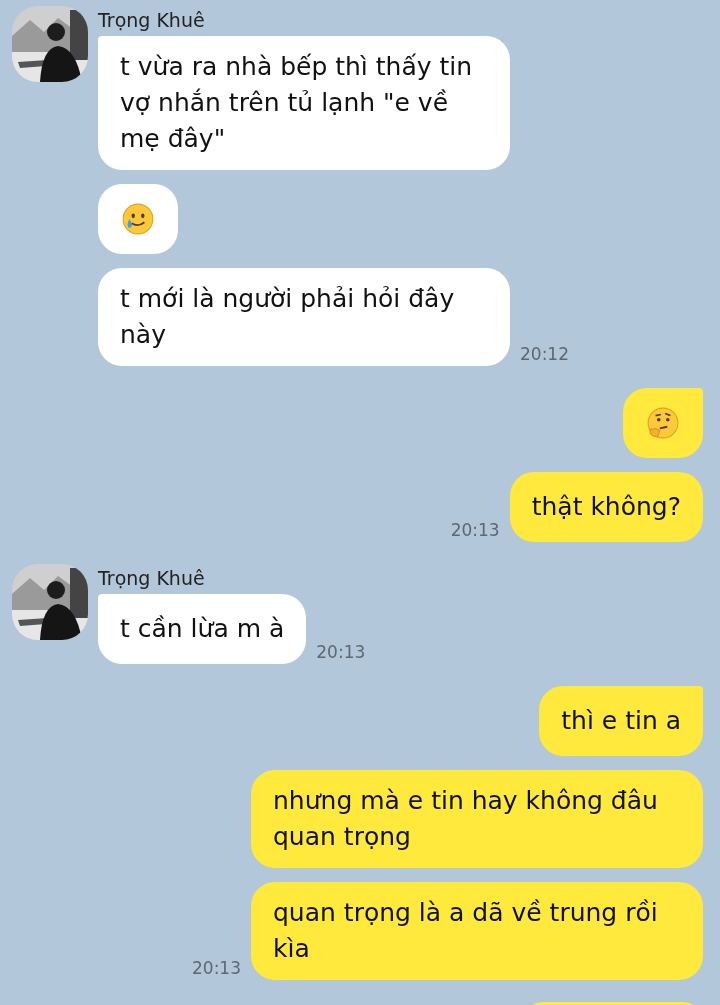 Image resolution: width=720 pixels, height=1005 pixels. I want to click on thinking-face-icon, so click(663, 423).